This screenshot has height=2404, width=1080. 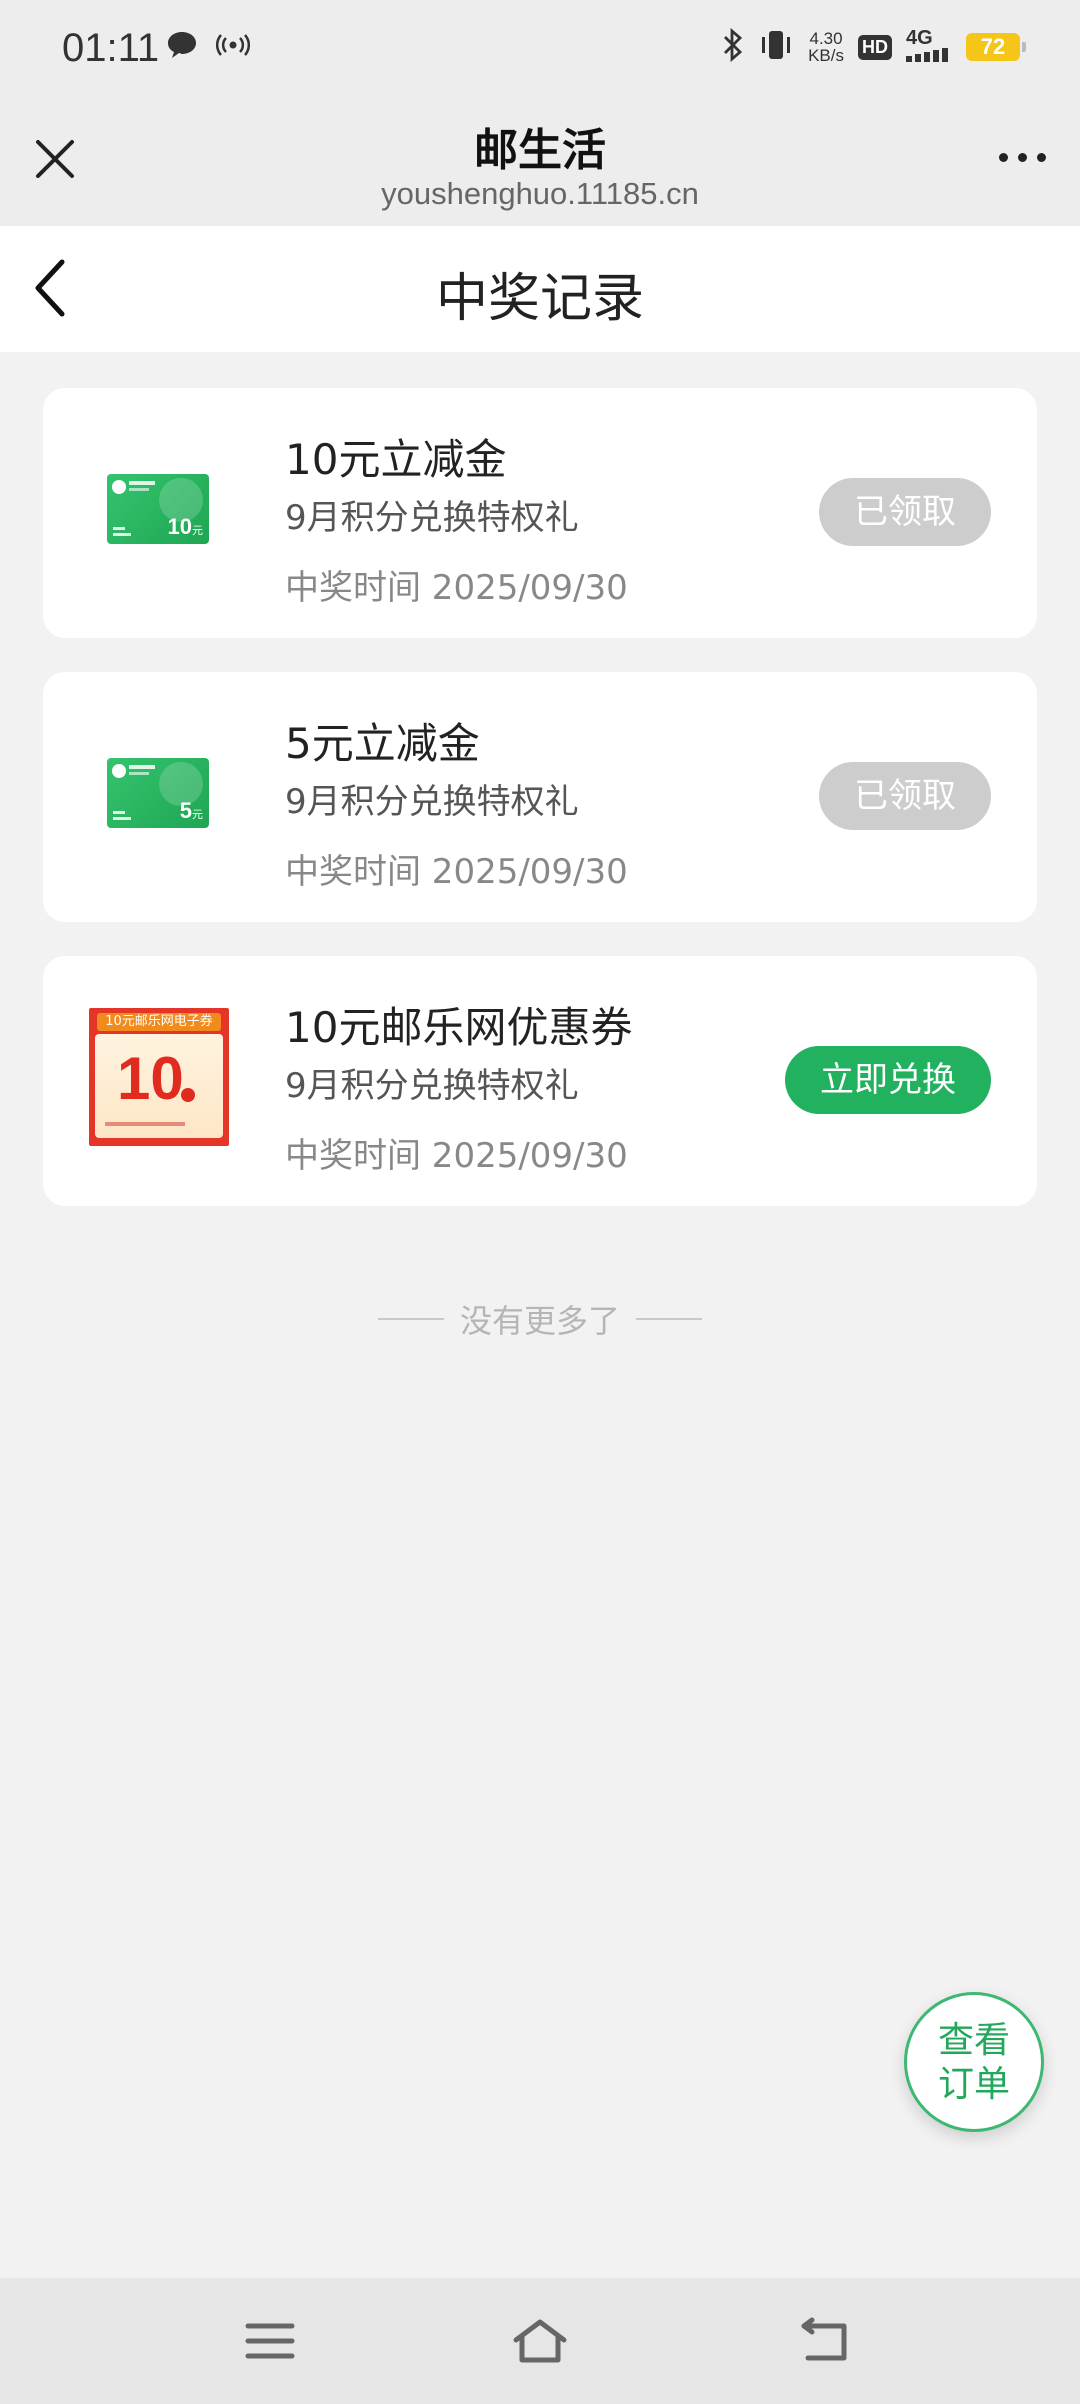 I want to click on voucher-amount: 10元, so click(x=185, y=527).